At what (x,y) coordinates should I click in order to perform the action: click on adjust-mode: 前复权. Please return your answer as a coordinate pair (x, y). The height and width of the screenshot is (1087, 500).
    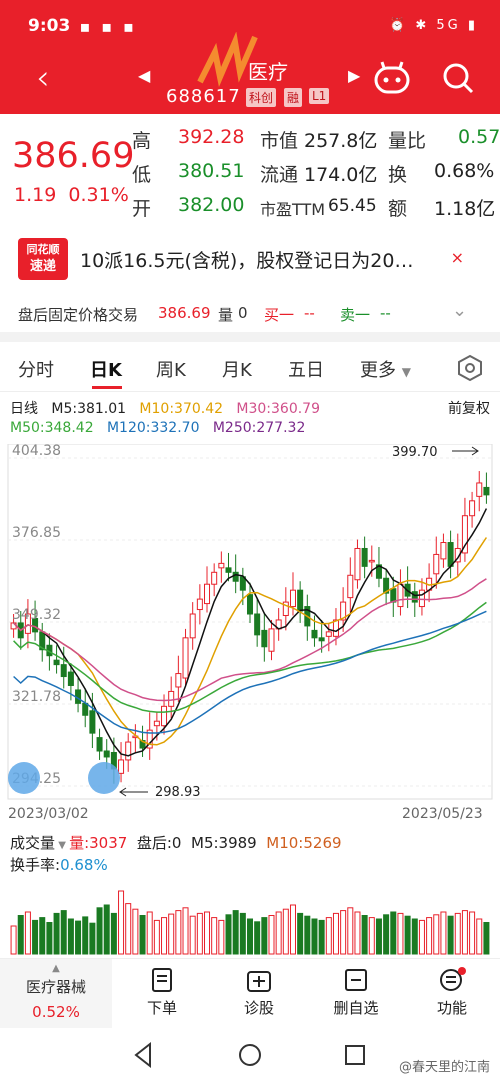
    Looking at the image, I should click on (469, 408).